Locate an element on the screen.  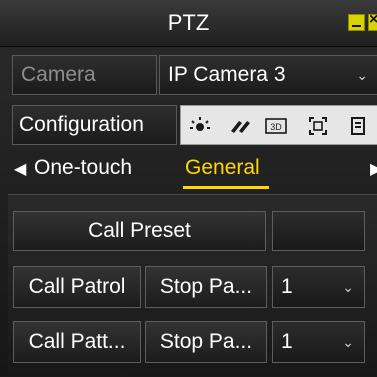
tab-one-touch: One-touch is located at coordinates (83, 168).